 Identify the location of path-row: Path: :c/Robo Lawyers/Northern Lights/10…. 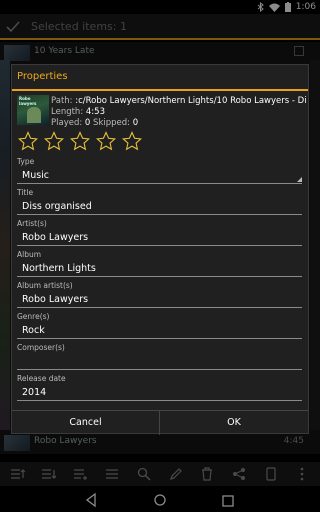
(178, 101).